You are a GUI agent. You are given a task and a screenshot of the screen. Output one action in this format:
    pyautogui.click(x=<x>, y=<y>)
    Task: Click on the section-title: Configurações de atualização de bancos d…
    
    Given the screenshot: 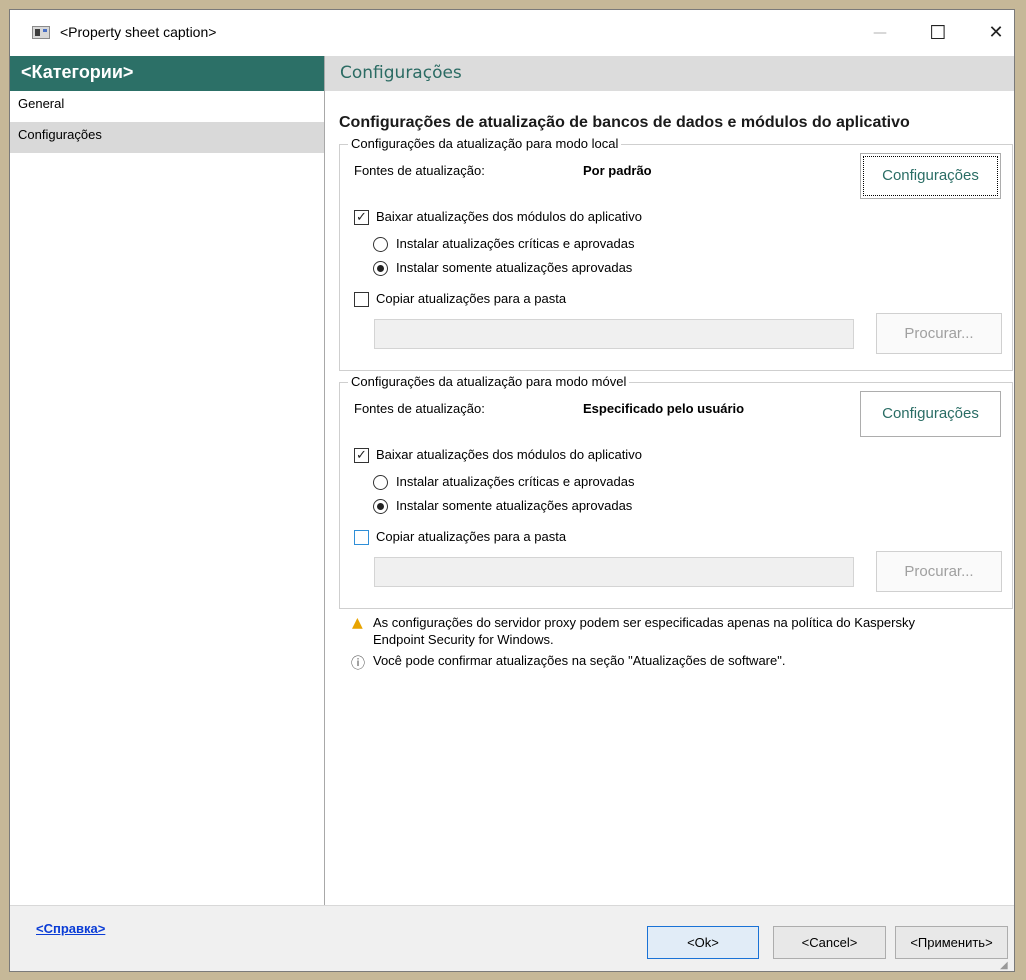 What is the action you would take?
    pyautogui.click(x=624, y=122)
    